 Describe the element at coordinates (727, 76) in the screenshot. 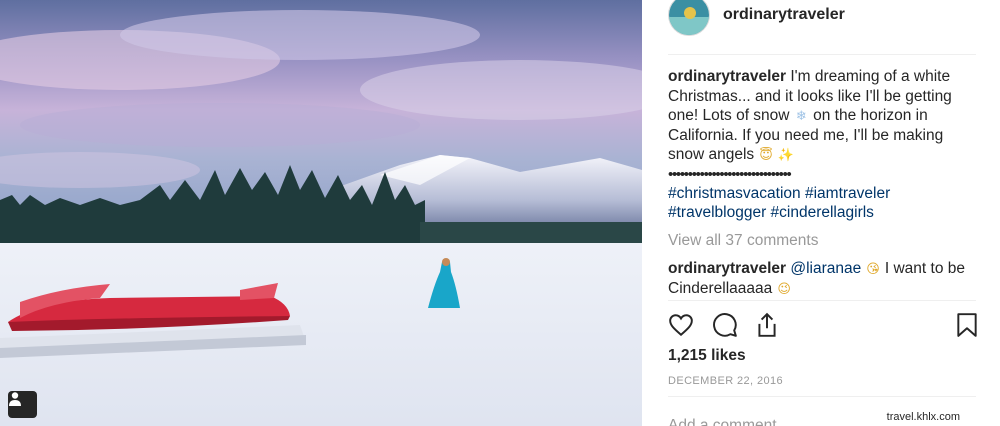

I see `caption-username: ordinarytraveler` at that location.